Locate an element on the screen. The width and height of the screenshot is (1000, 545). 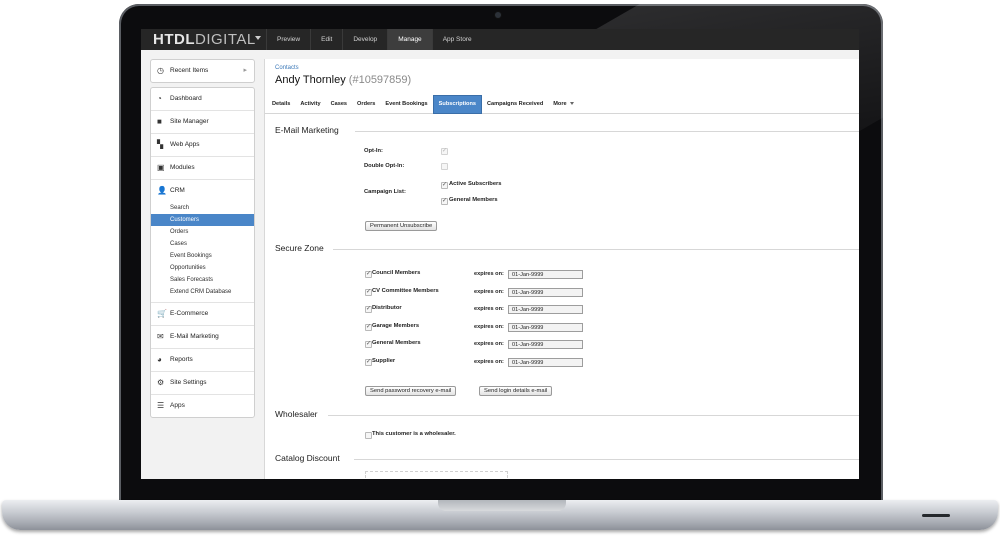
tab-details: Details is located at coordinates (281, 104).